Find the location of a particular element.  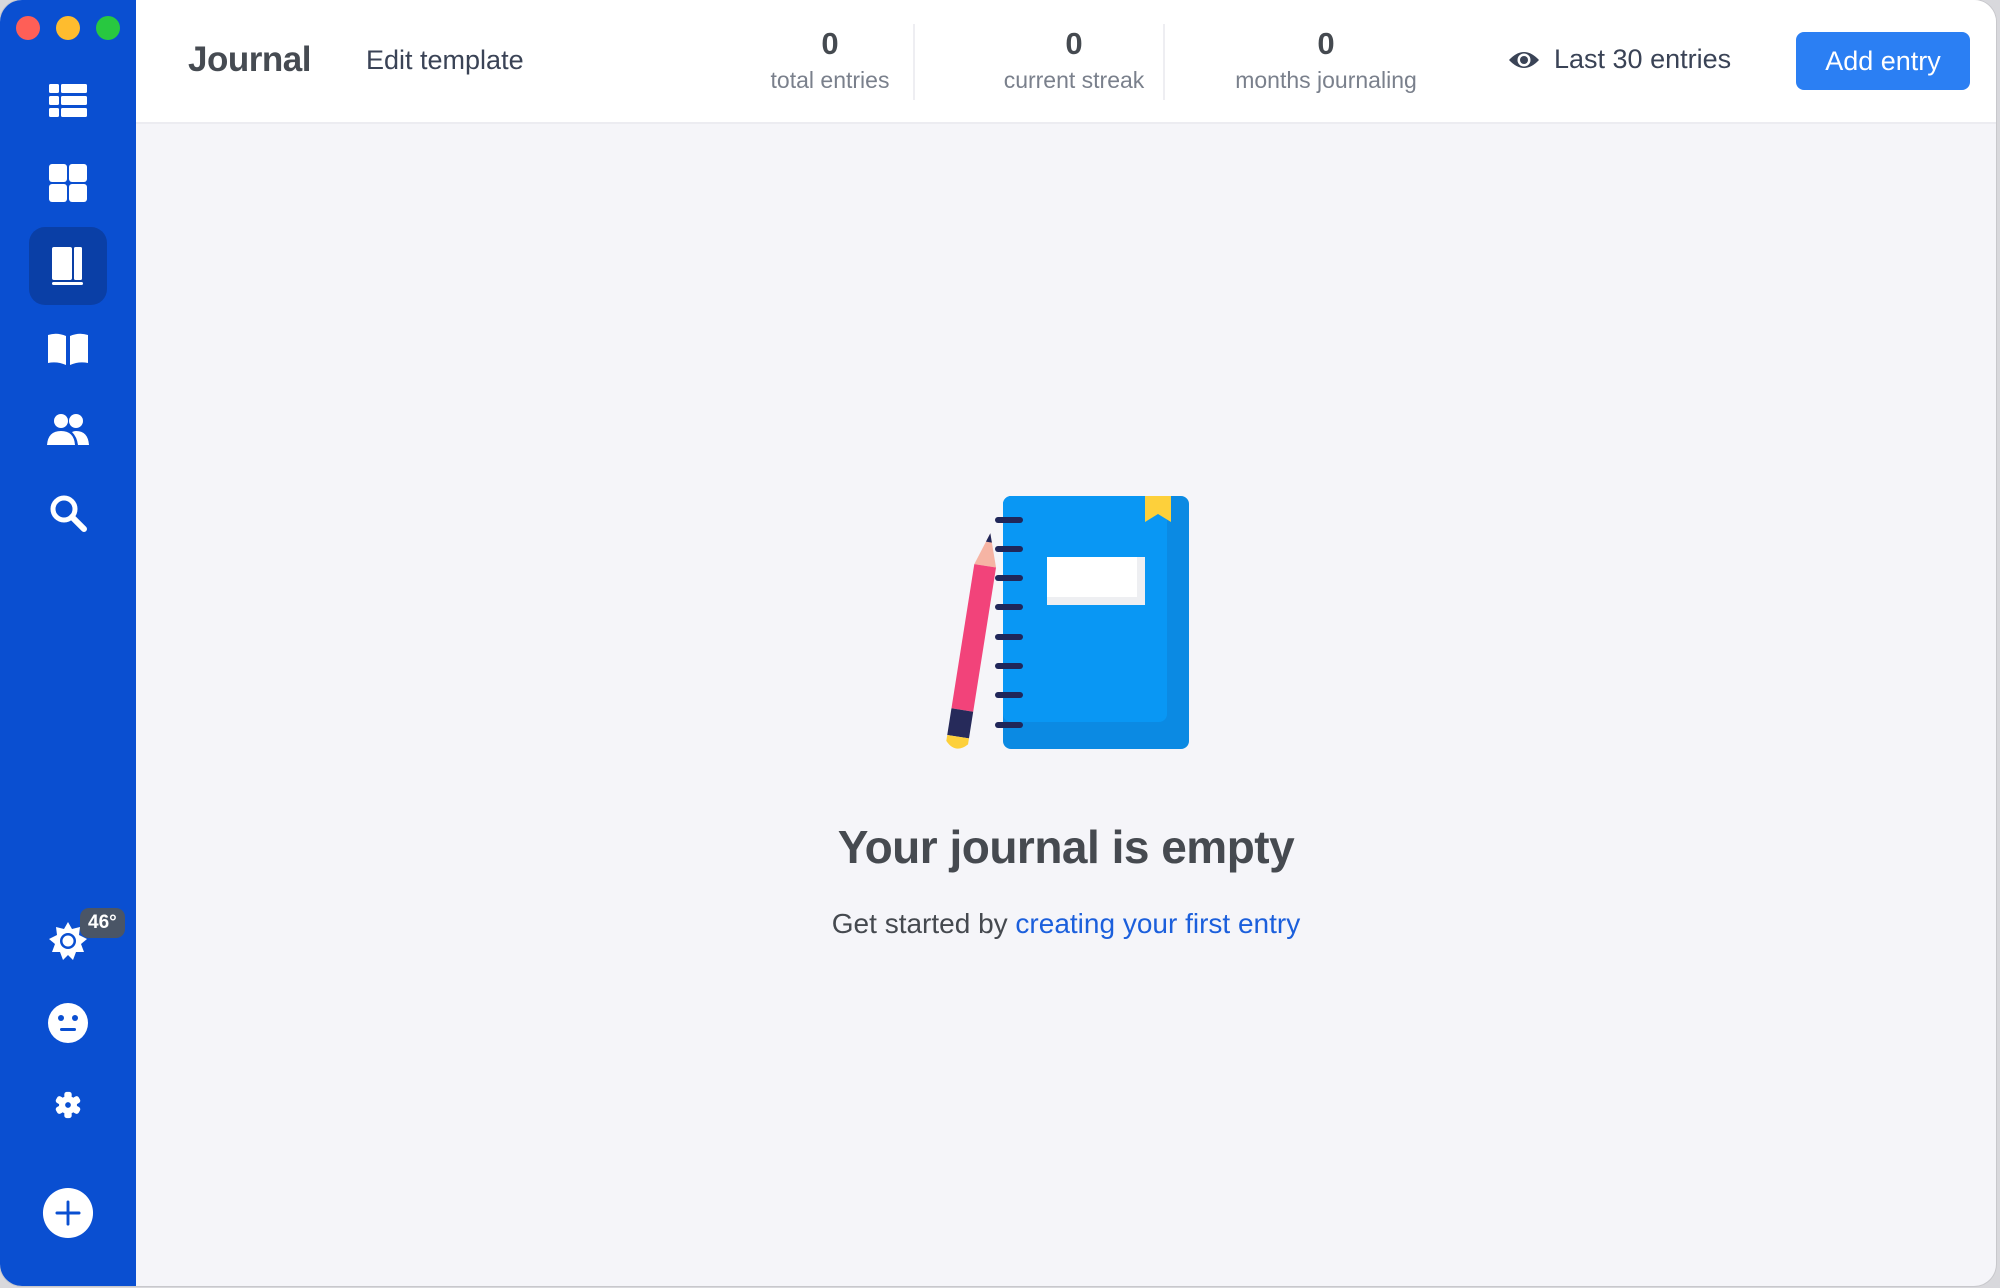

sidebar-item-list-view is located at coordinates (68, 101).